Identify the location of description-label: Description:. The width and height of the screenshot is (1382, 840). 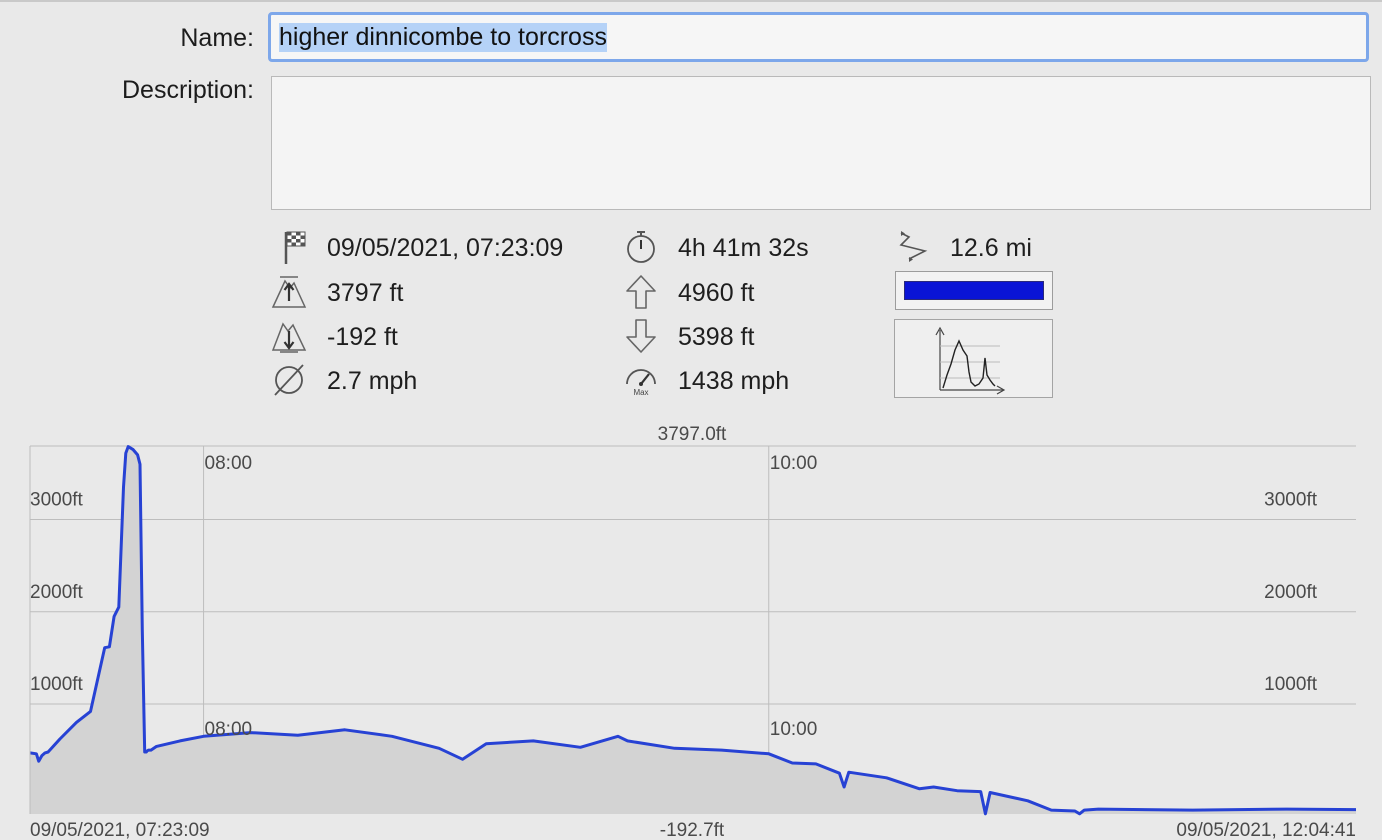
(188, 90).